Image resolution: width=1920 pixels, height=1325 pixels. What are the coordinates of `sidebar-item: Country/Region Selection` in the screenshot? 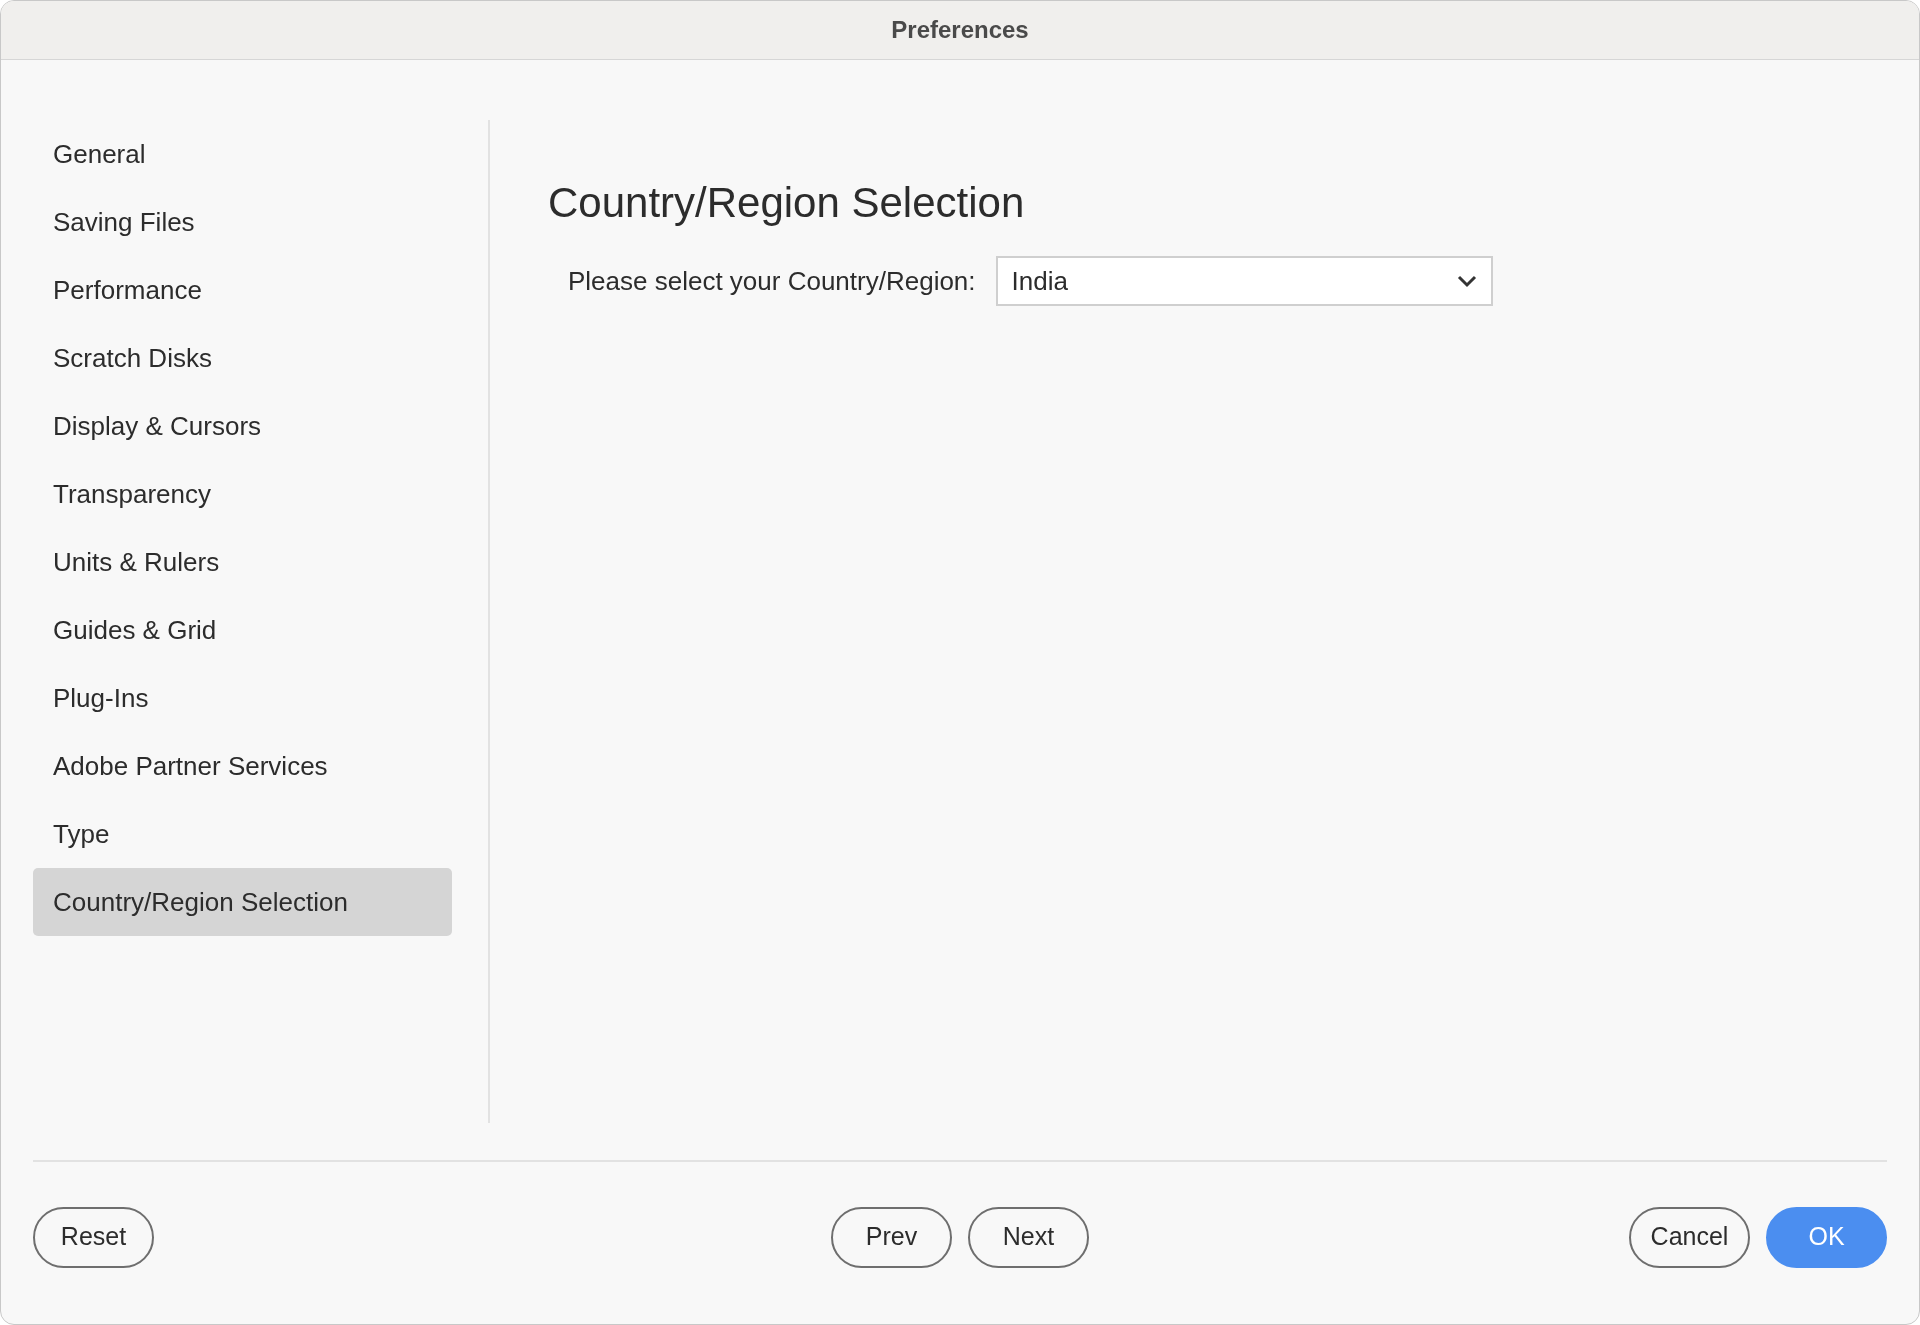 It's located at (242, 902).